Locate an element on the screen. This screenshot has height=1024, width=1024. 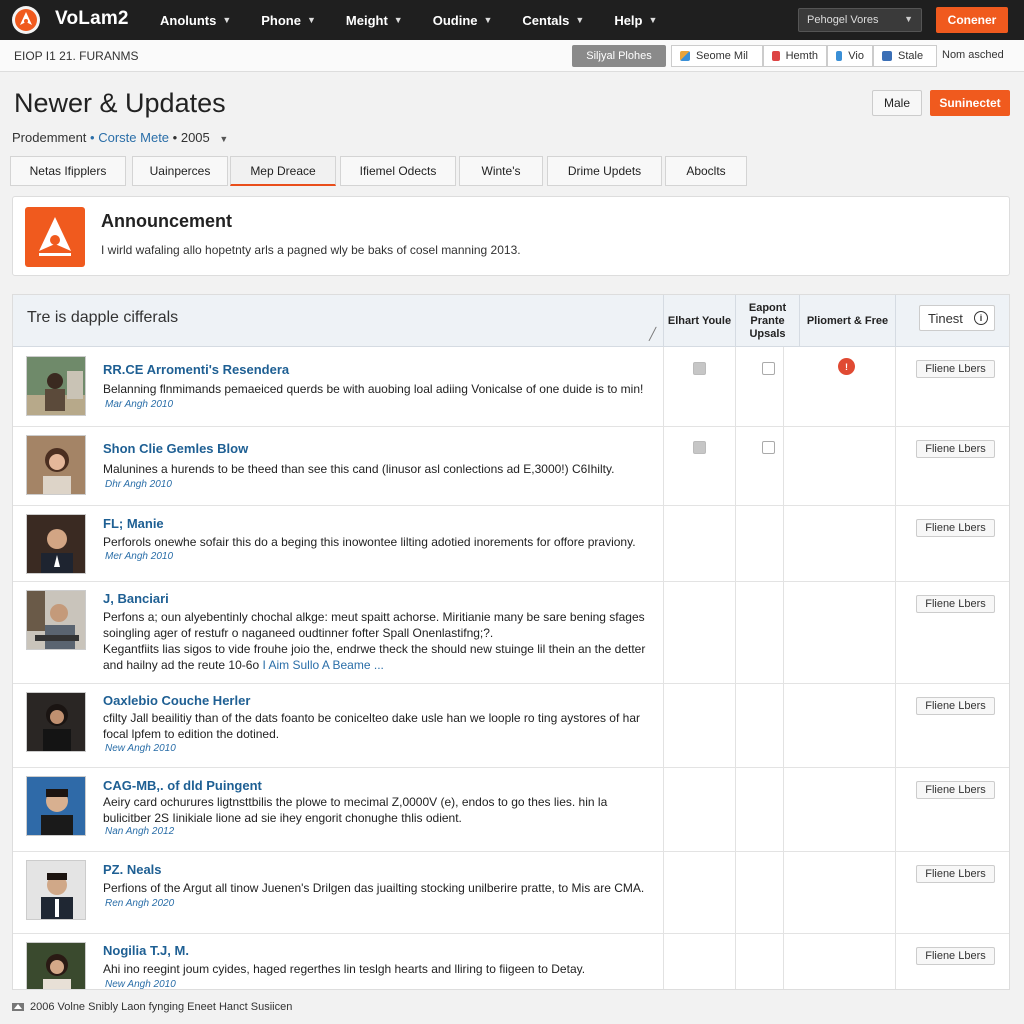
row-title: J, Banciari is located at coordinates (136, 598).